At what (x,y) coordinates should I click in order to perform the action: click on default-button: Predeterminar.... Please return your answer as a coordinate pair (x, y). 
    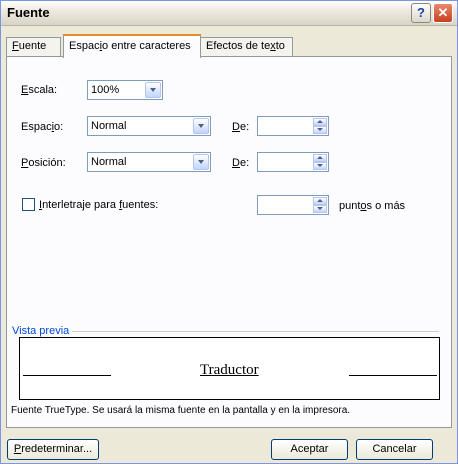
    Looking at the image, I should click on (53, 449).